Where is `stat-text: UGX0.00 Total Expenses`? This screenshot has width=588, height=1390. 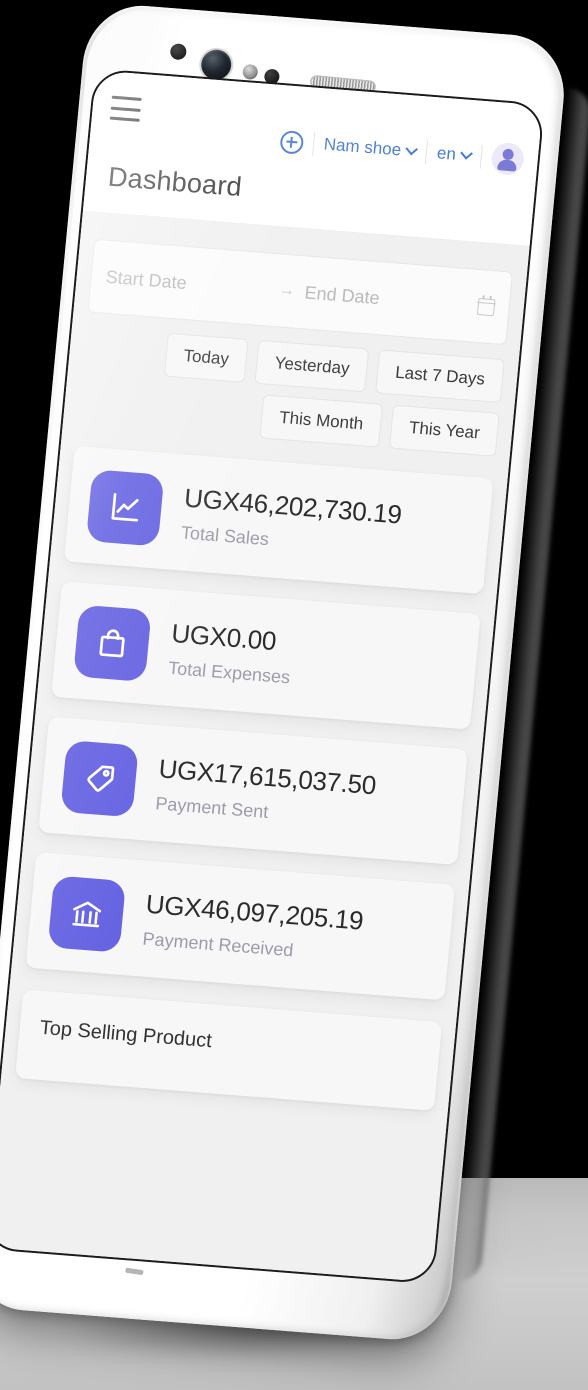 stat-text: UGX0.00 Total Expenses is located at coordinates (230, 652).